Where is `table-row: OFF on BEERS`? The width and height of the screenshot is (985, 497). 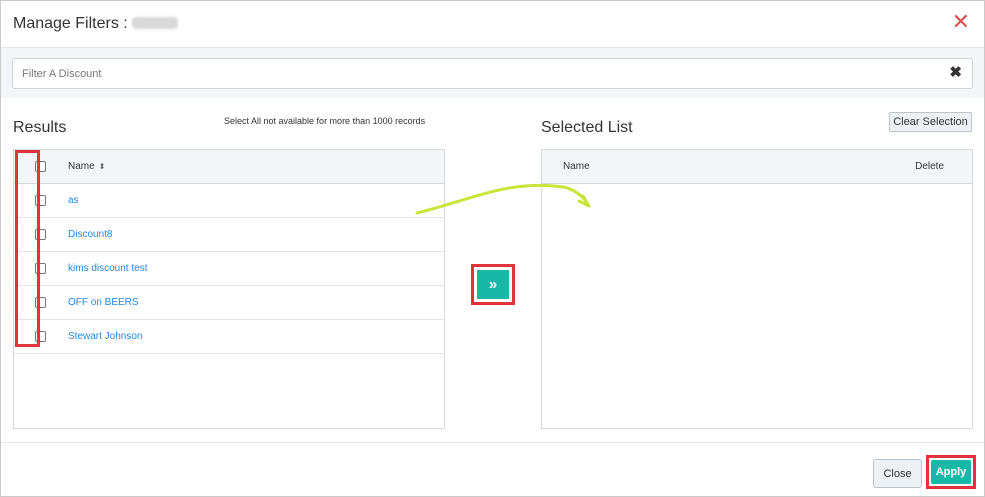 table-row: OFF on BEERS is located at coordinates (229, 303).